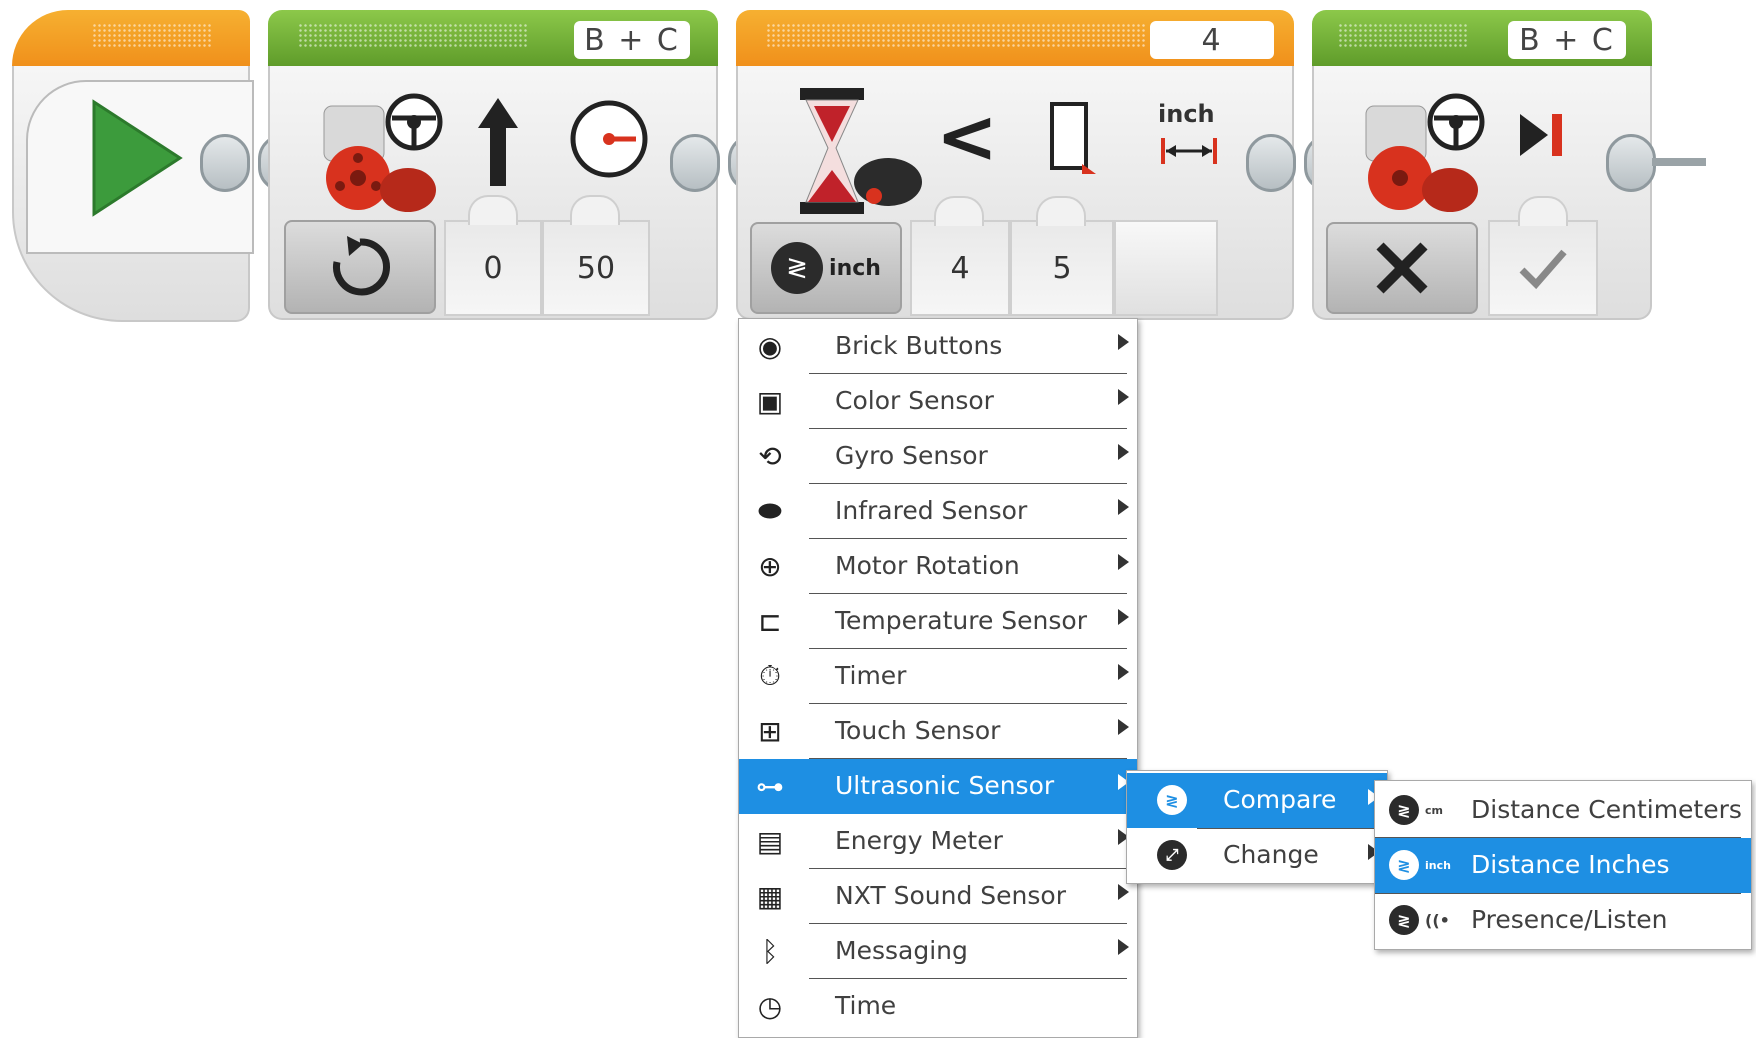  Describe the element at coordinates (1166, 268) in the screenshot. I see `output-value-plug` at that location.